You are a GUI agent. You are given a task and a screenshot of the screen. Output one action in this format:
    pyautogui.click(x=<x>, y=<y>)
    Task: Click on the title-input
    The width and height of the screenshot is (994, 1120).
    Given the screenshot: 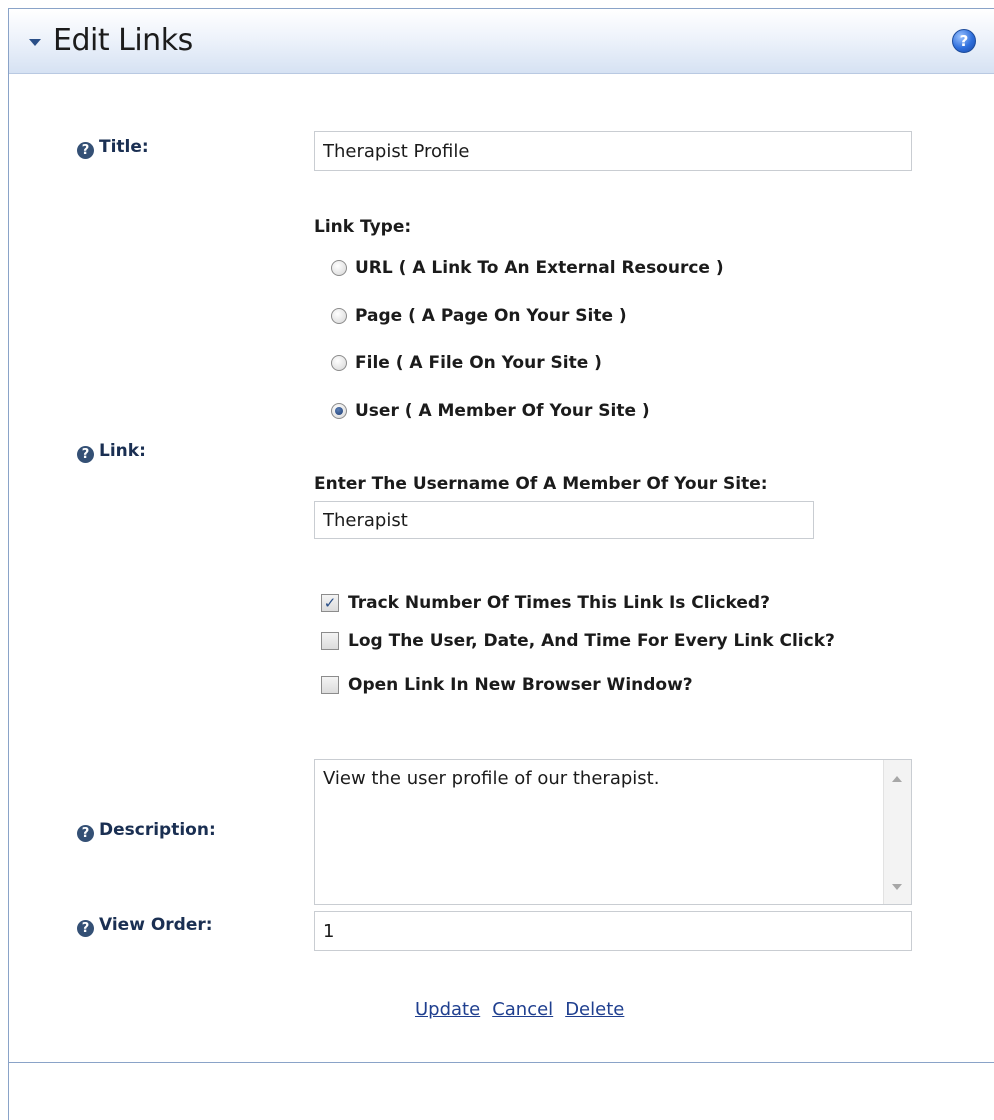 What is the action you would take?
    pyautogui.click(x=613, y=151)
    